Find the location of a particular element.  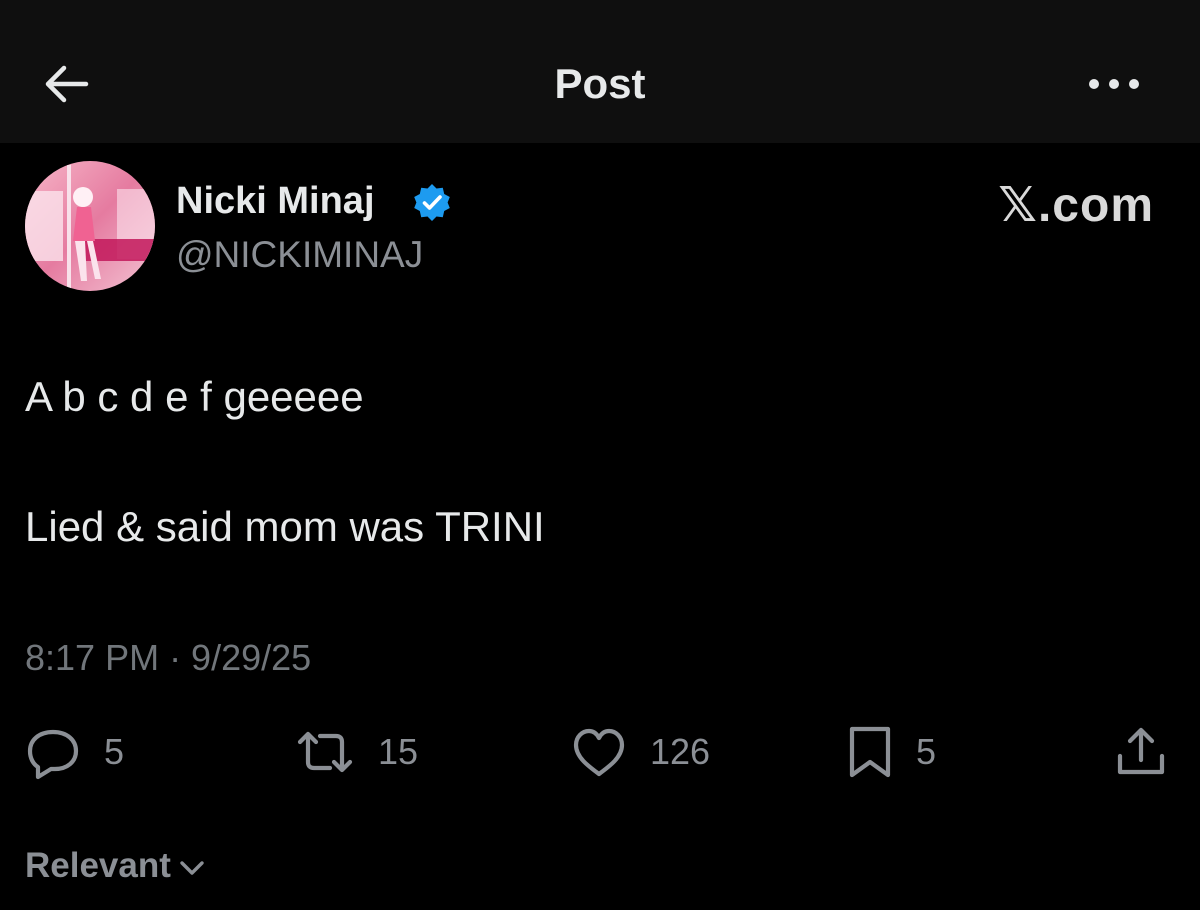

more-options-button is located at coordinates (1115, 84).